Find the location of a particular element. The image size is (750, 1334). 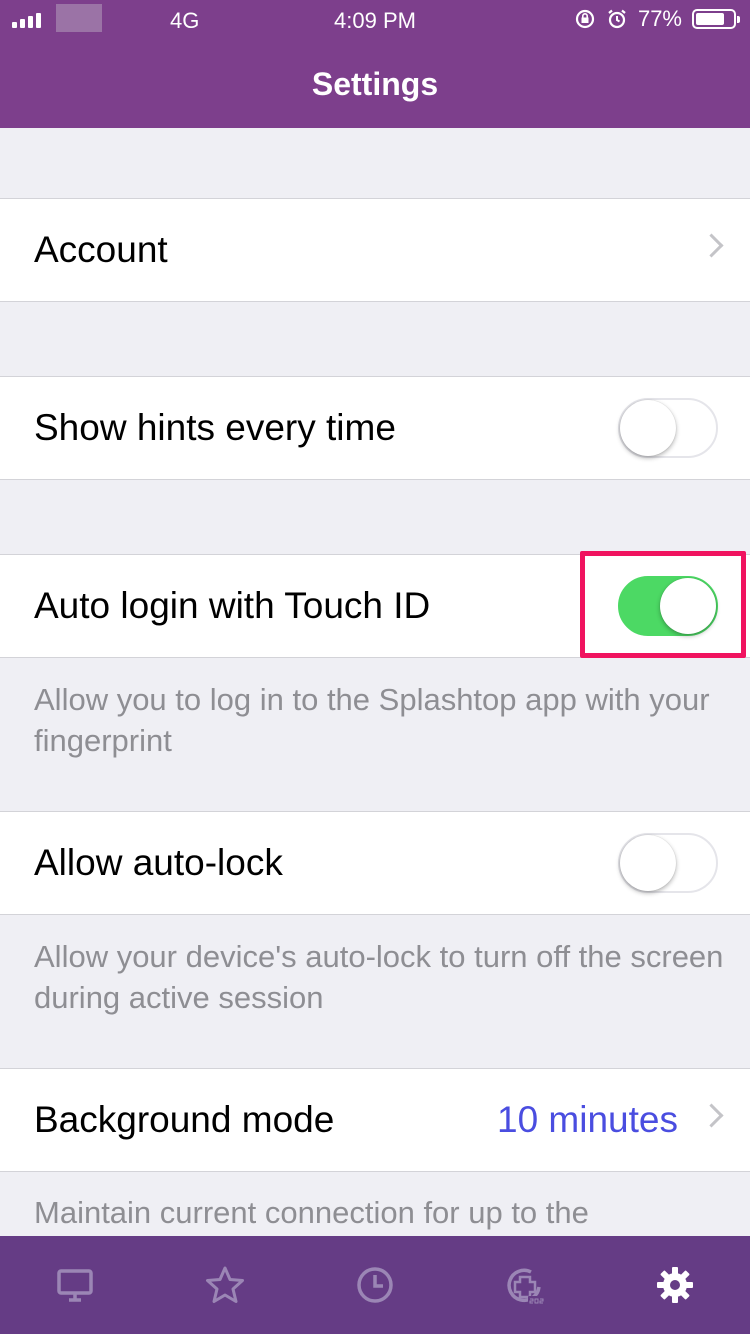

tab-recent is located at coordinates (375, 1285).